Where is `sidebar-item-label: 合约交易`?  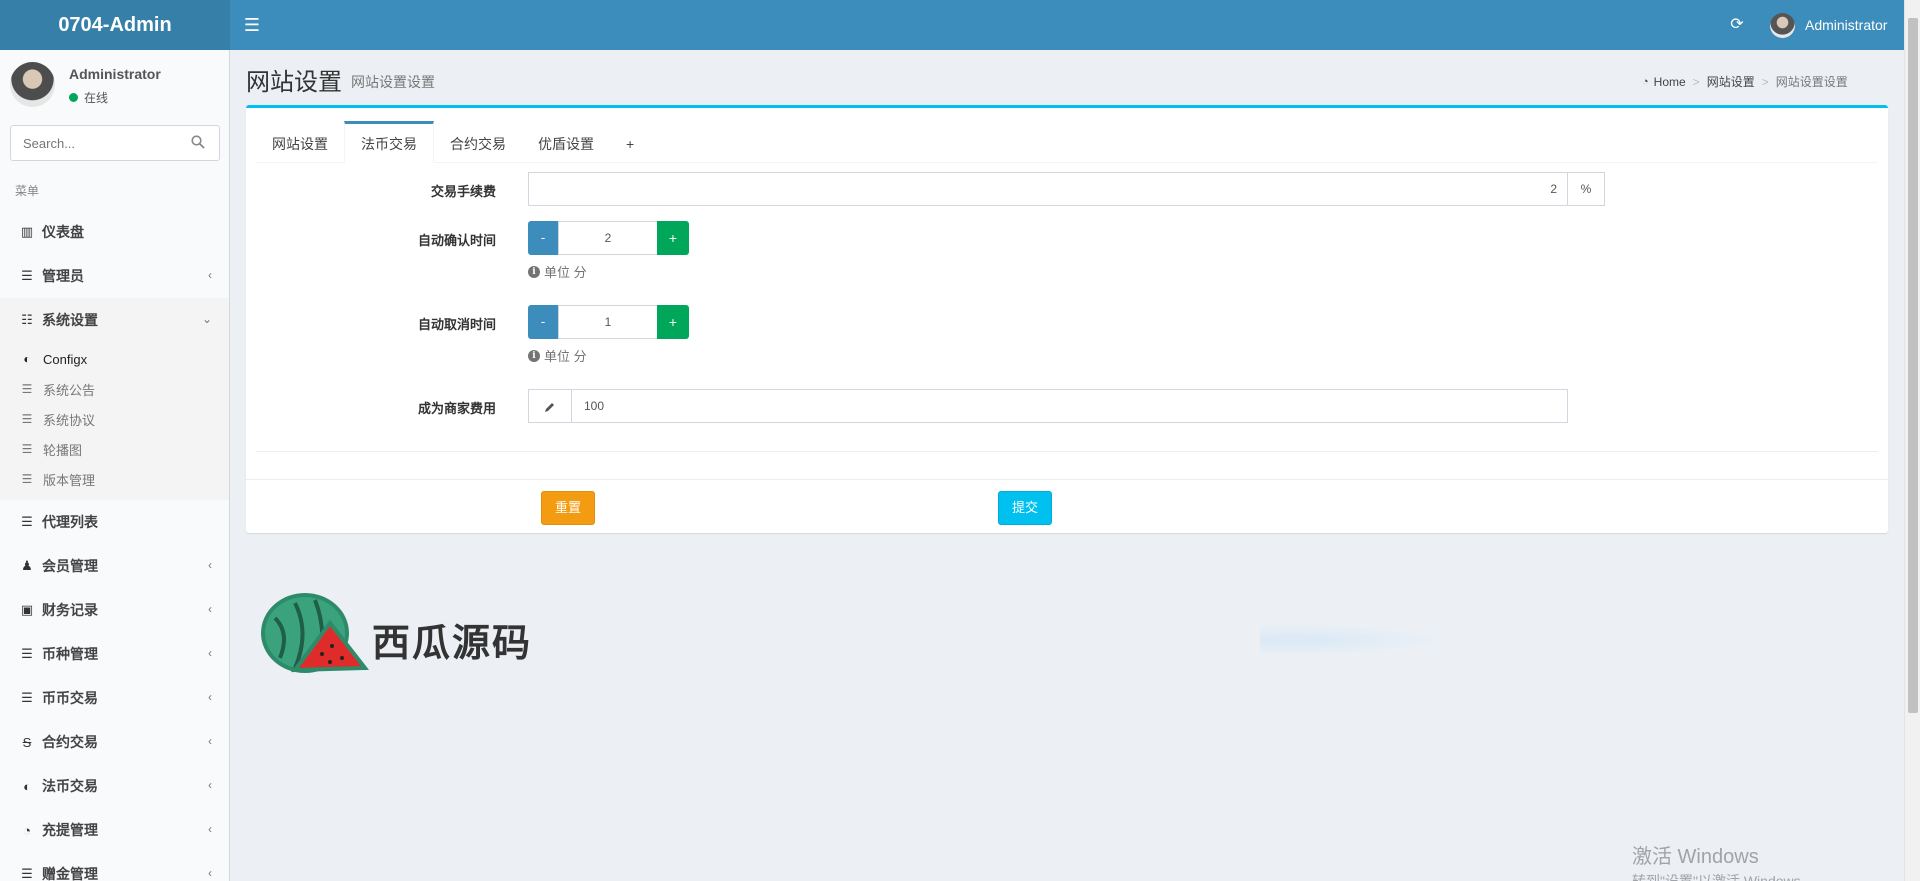
sidebar-item-label: 合约交易 is located at coordinates (70, 742).